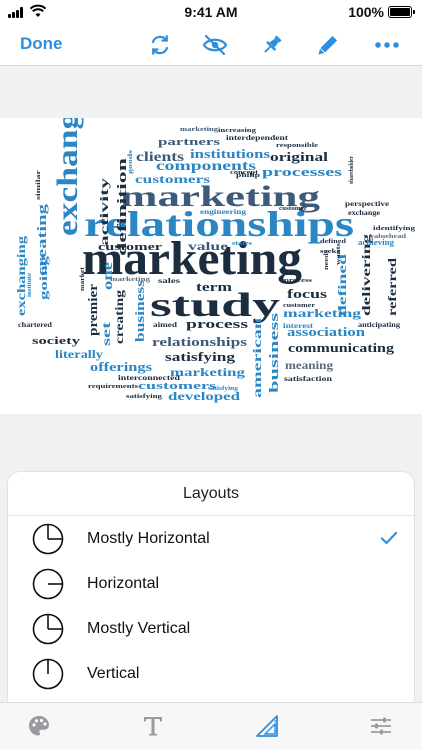  What do you see at coordinates (56, 341) in the screenshot?
I see `cloud-word: society` at bounding box center [56, 341].